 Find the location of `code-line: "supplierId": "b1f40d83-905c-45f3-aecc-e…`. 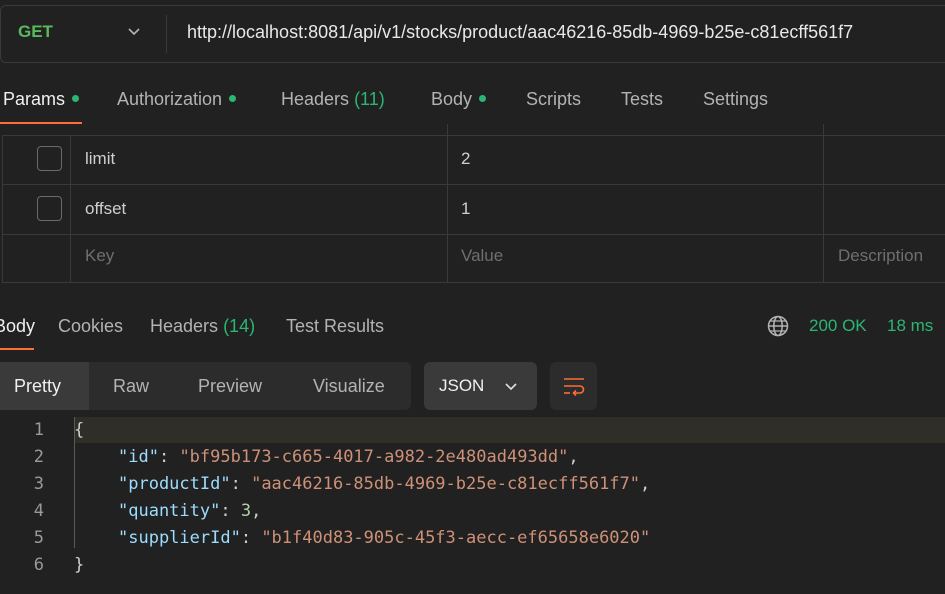

code-line: "supplierId": "b1f40d83-905c-45f3-aecc-e… is located at coordinates (384, 538).